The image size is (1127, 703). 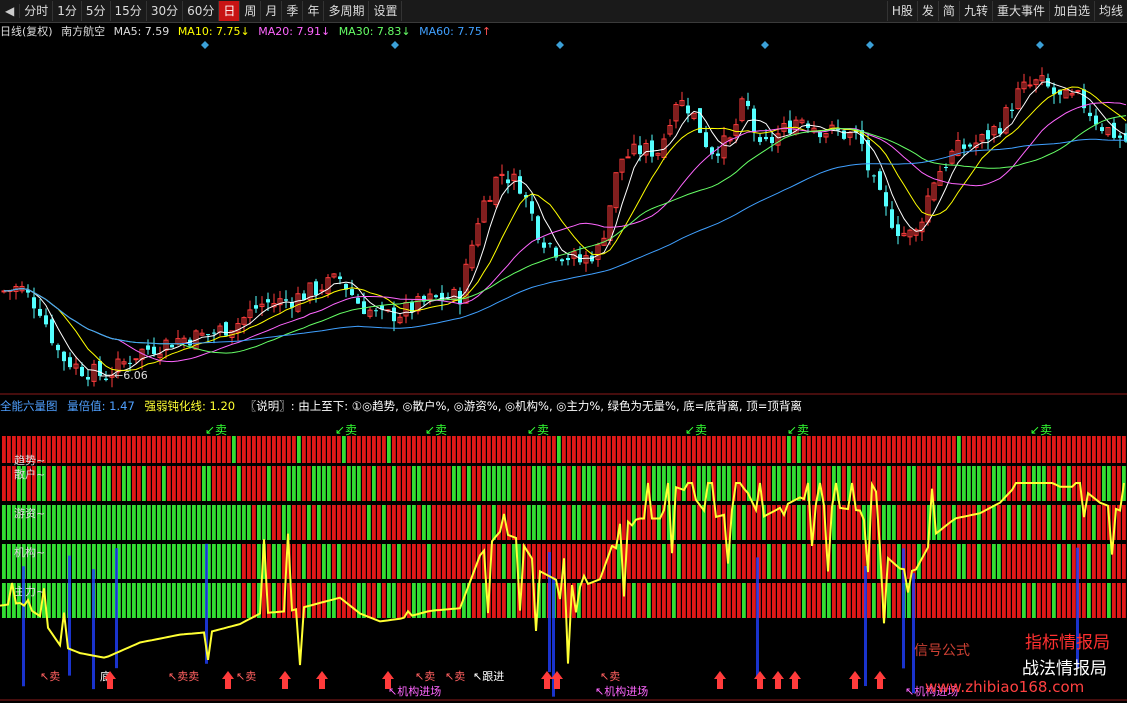 What do you see at coordinates (1020, 11) in the screenshot?
I see `toolbar-button-4: 重大事件` at bounding box center [1020, 11].